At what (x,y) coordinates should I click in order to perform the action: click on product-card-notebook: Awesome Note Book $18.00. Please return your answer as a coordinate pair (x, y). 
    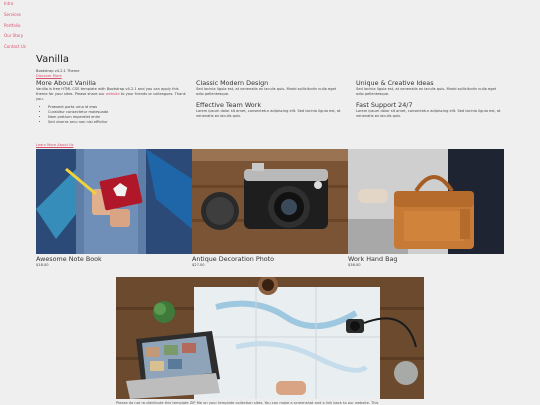
    Looking at the image, I should click on (114, 208).